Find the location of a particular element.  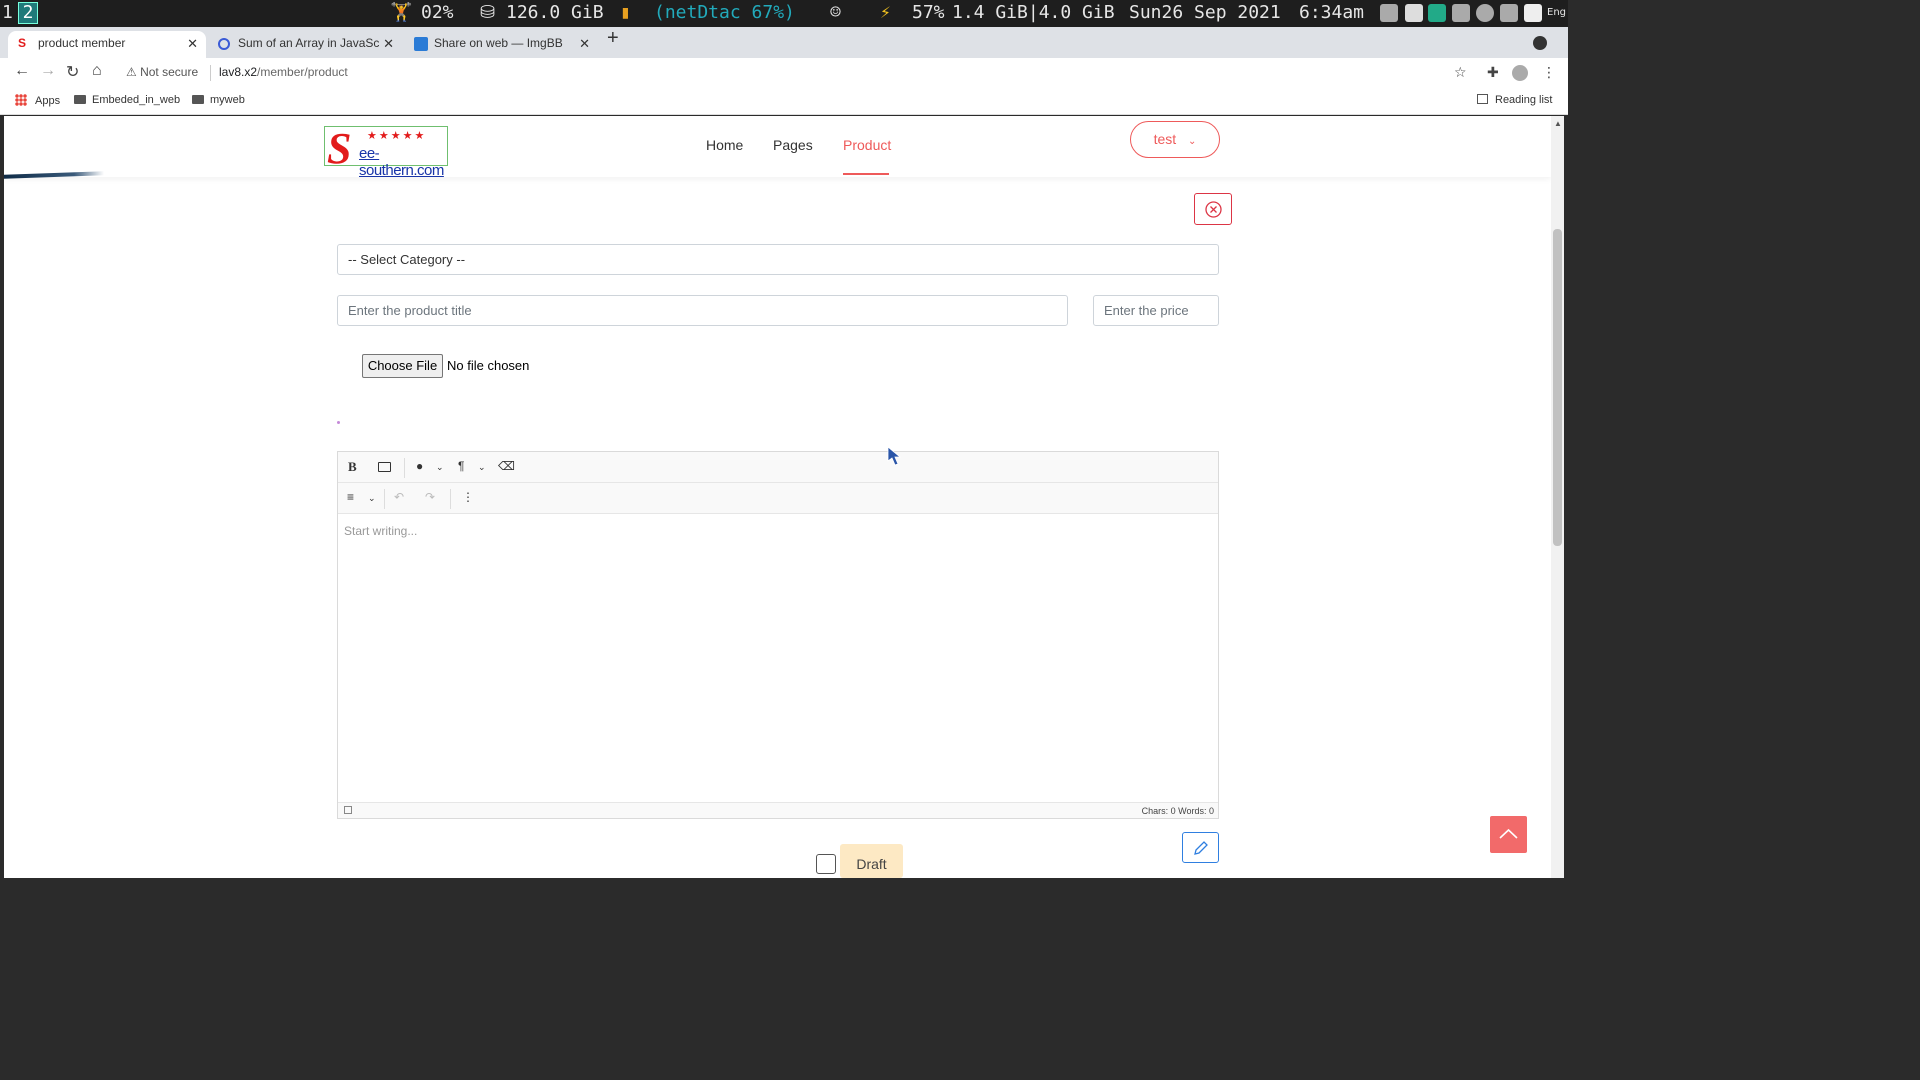

bookmark-star-icon: ☆ is located at coordinates (1460, 72).